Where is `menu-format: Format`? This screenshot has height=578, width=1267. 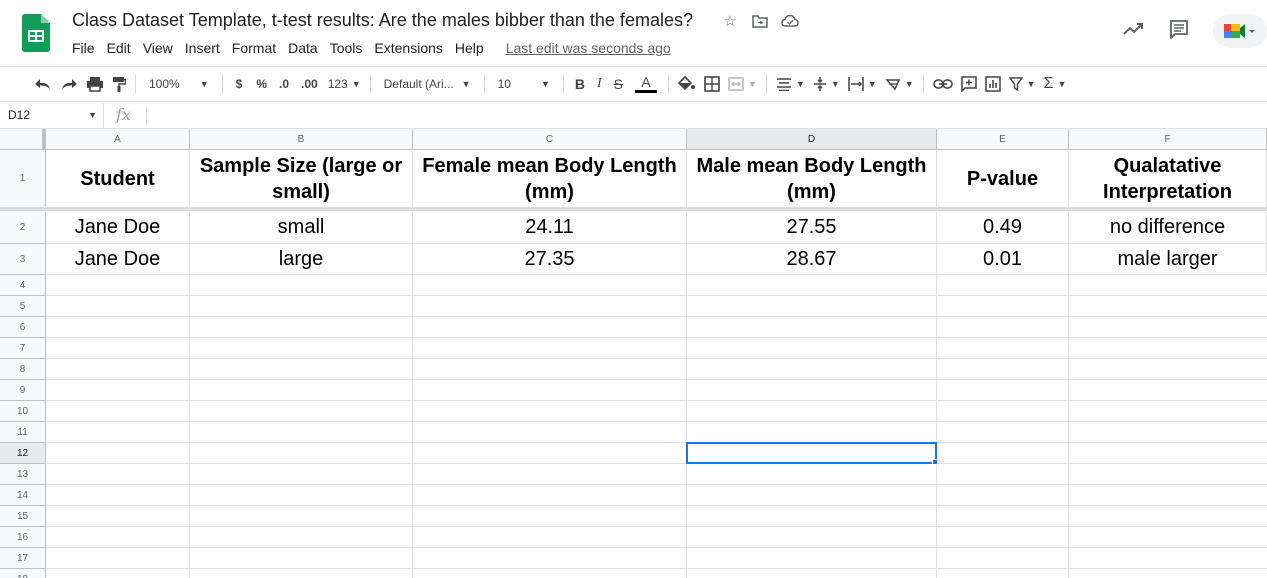 menu-format: Format is located at coordinates (254, 48).